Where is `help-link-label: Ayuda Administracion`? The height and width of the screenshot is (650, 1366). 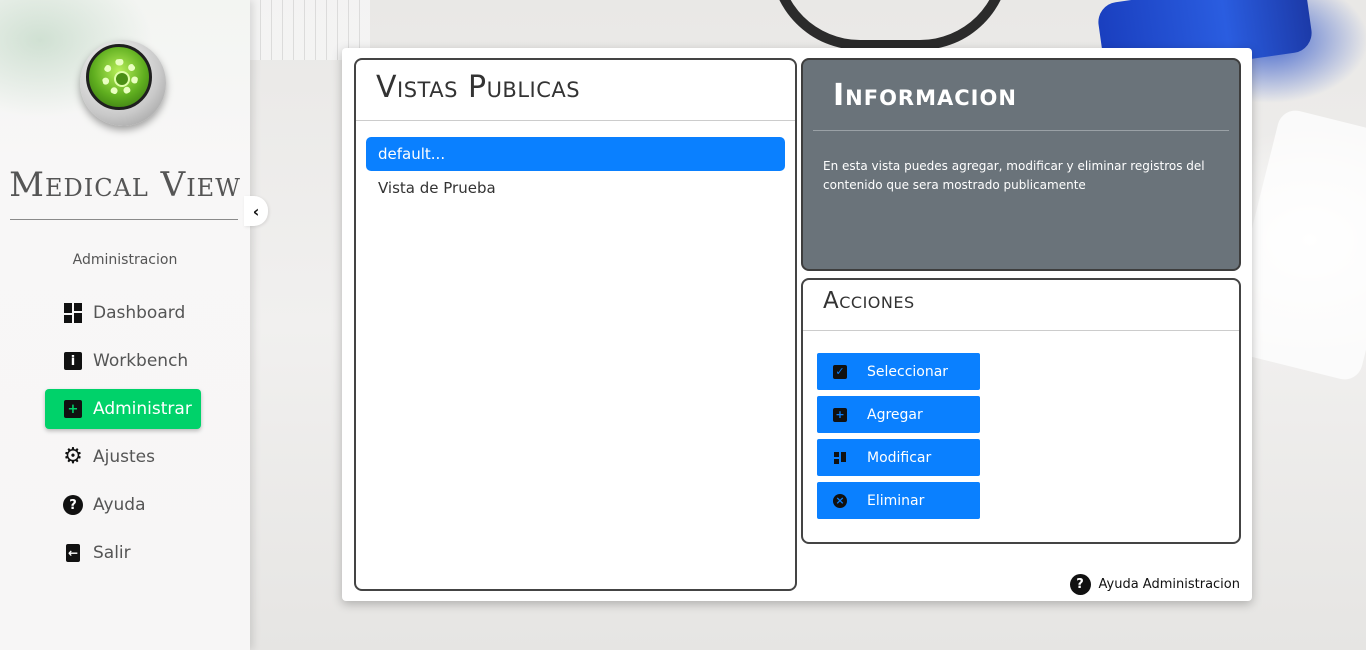 help-link-label: Ayuda Administracion is located at coordinates (1169, 584).